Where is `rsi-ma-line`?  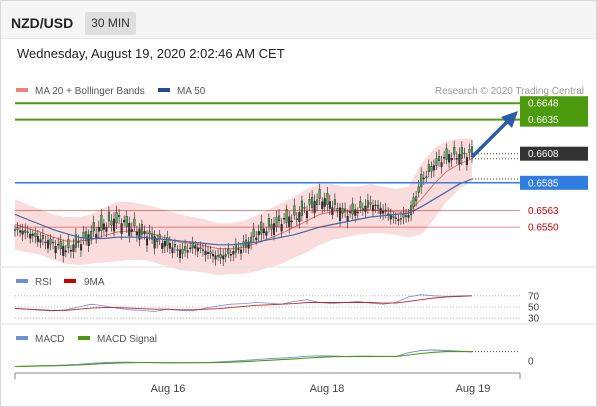
rsi-ma-line is located at coordinates (243, 303).